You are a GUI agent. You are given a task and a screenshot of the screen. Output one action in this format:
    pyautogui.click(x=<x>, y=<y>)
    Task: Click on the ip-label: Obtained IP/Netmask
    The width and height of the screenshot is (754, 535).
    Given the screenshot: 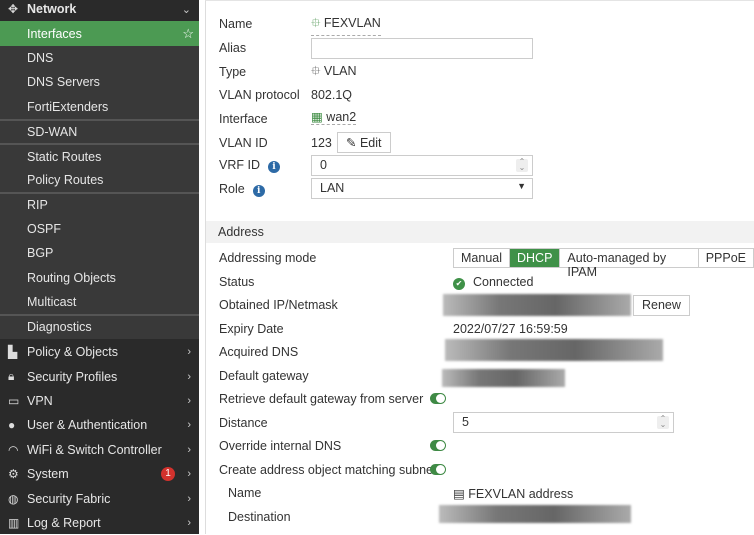 What is the action you would take?
    pyautogui.click(x=278, y=305)
    